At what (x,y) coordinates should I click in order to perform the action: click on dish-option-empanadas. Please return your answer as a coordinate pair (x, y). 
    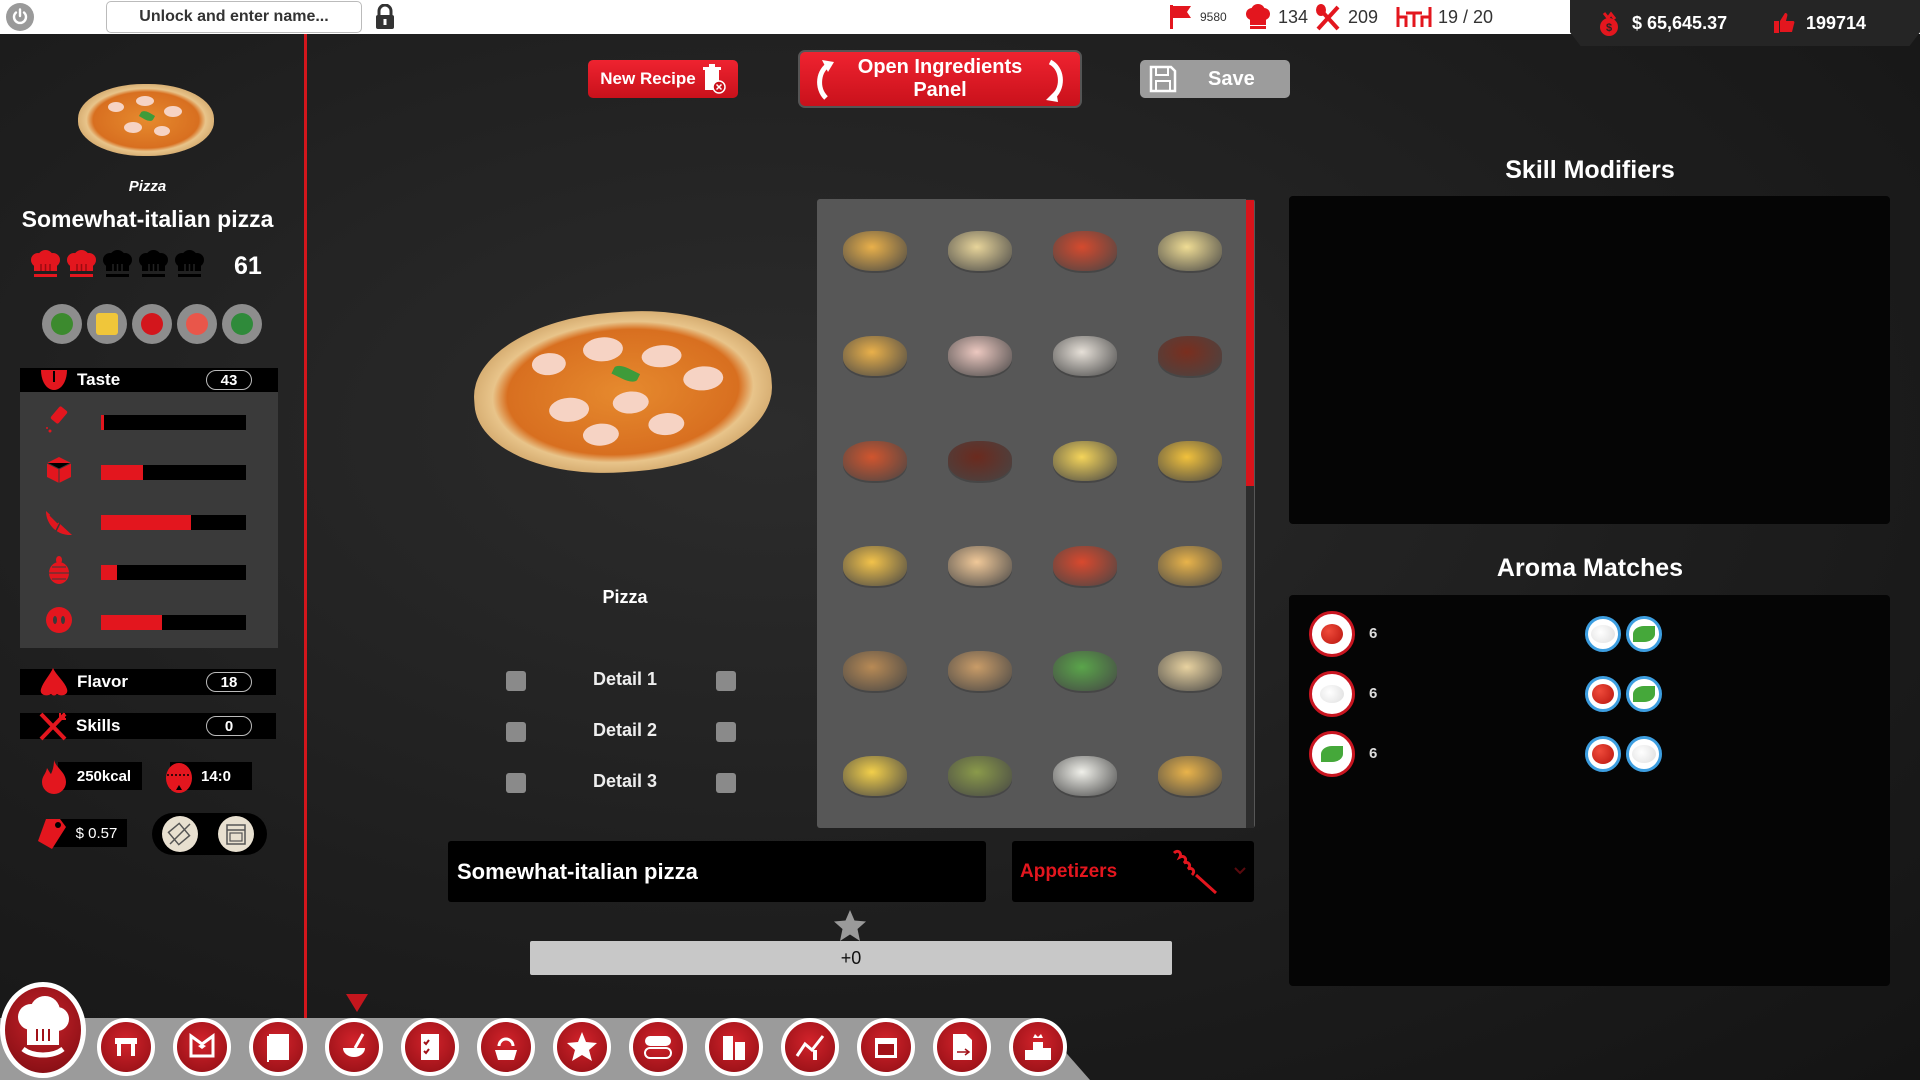
    Looking at the image, I should click on (875, 252).